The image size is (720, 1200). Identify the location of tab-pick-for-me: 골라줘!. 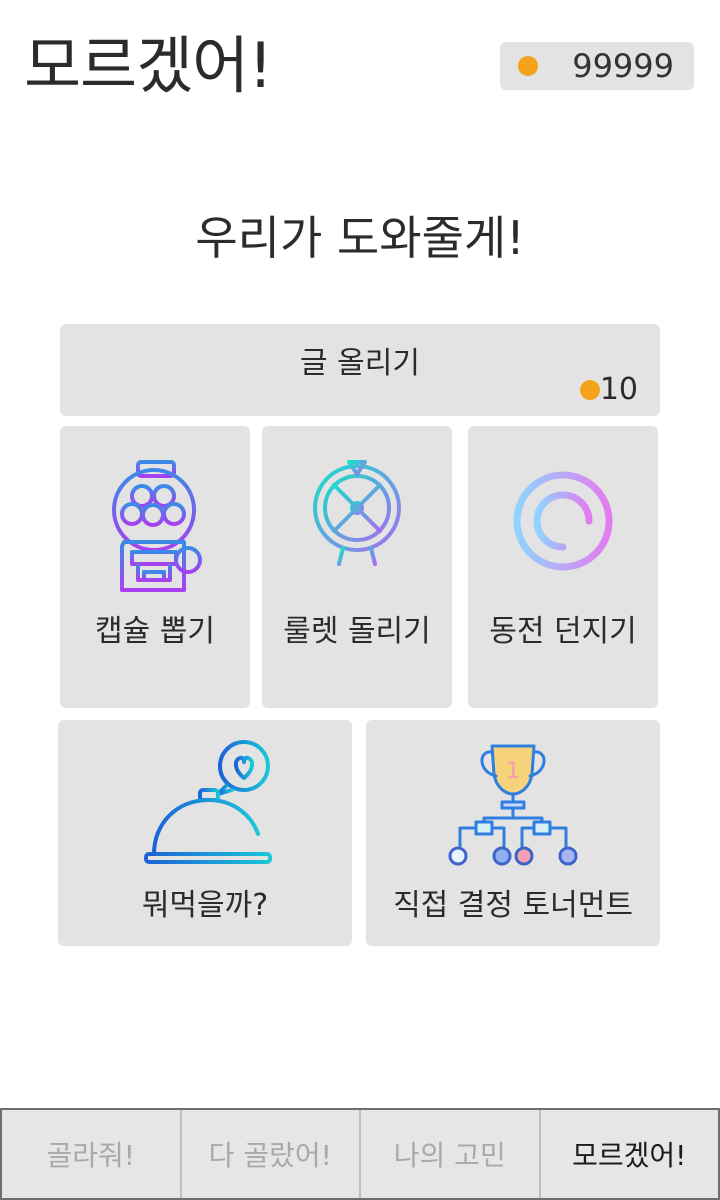
(92, 1154).